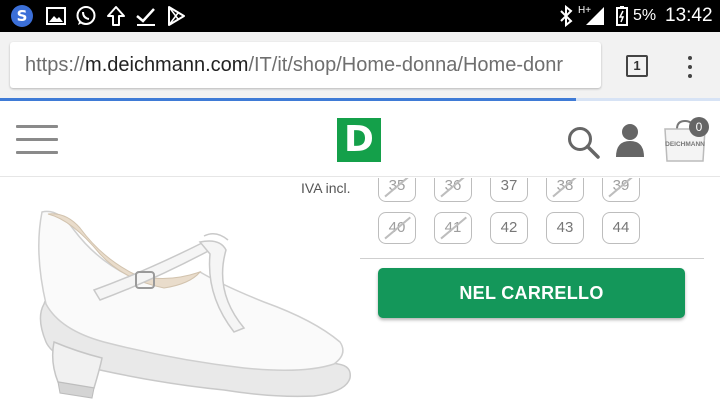 Image resolution: width=720 pixels, height=404 pixels. Describe the element at coordinates (167, 65) in the screenshot. I see `url-host: m.deichmann.com` at that location.